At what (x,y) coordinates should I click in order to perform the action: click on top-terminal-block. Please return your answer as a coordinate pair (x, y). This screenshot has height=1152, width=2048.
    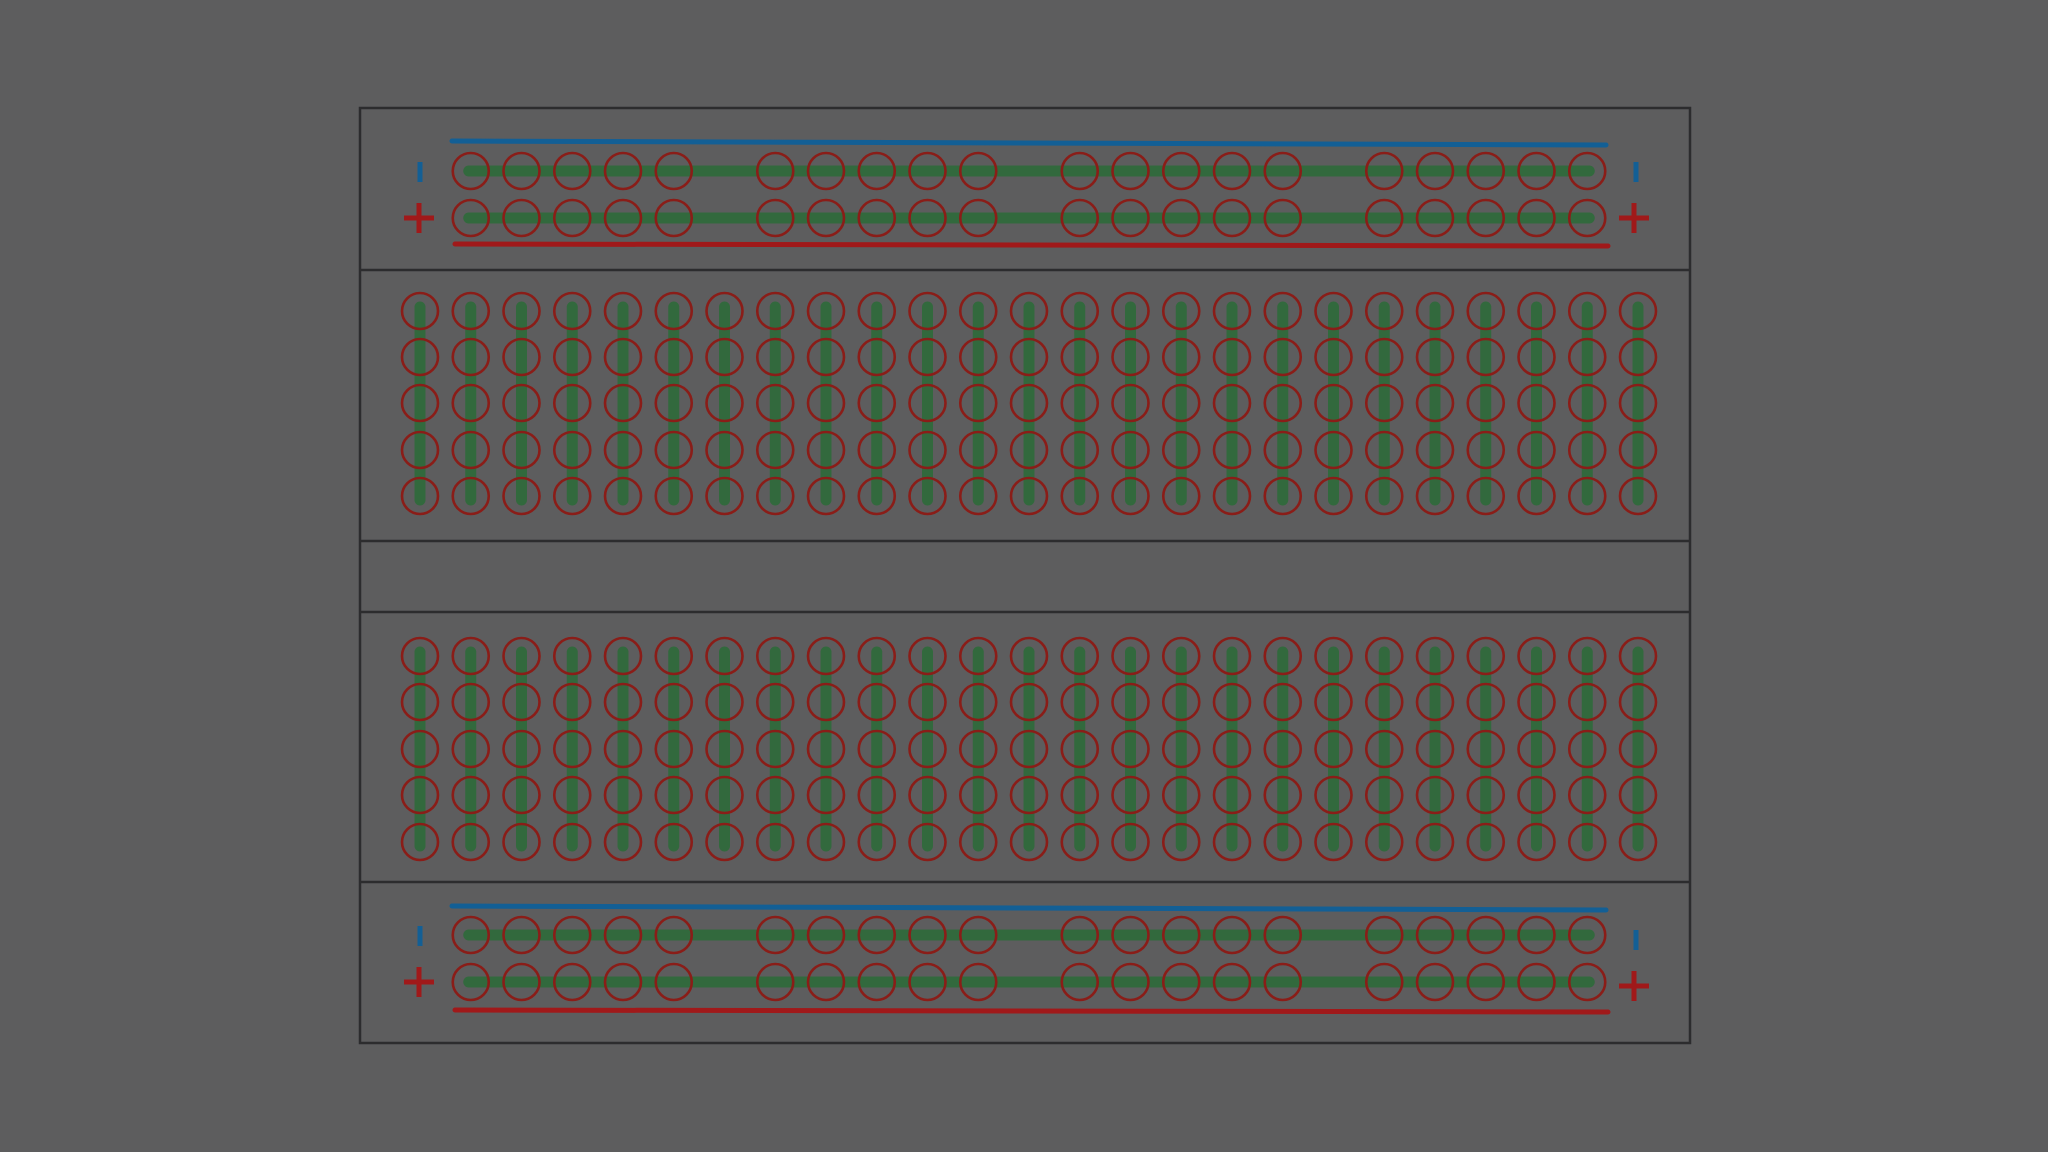
    Looking at the image, I should click on (1029, 403).